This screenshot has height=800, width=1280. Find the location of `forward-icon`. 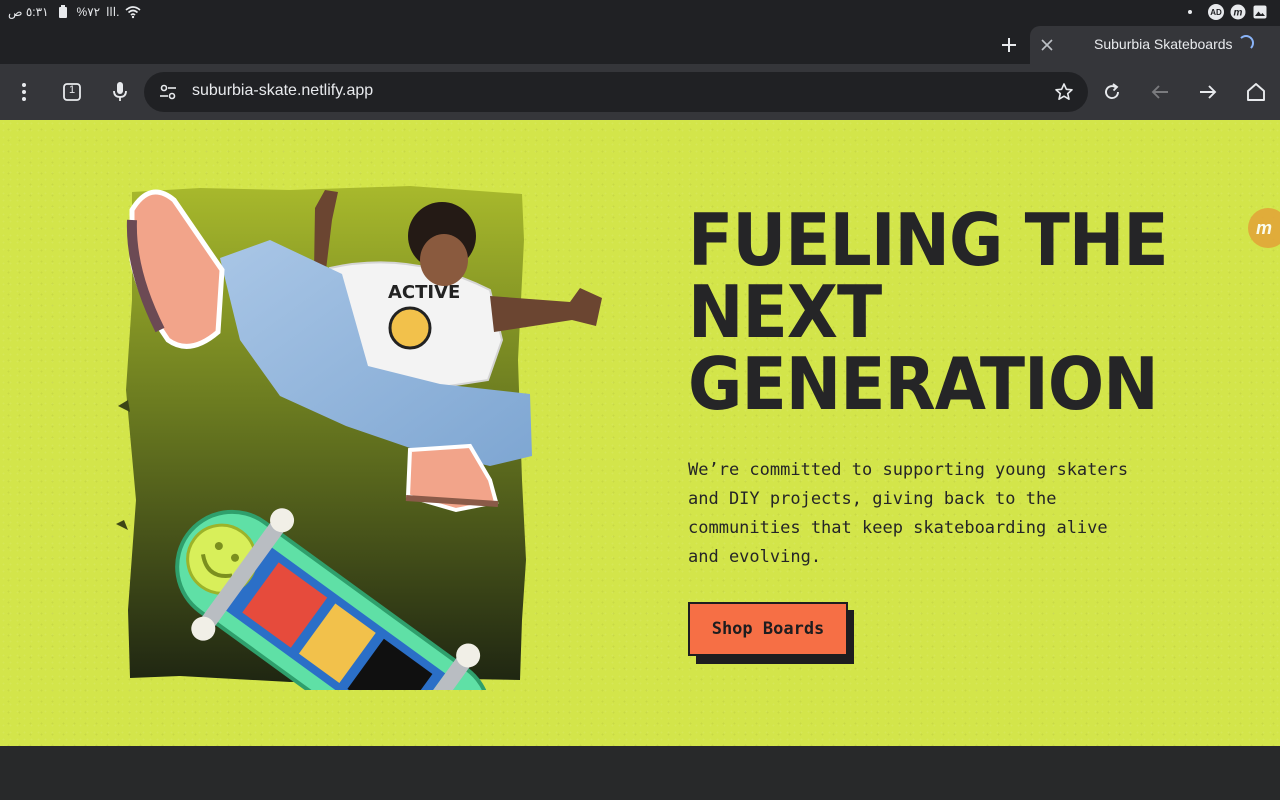

forward-icon is located at coordinates (1208, 92).